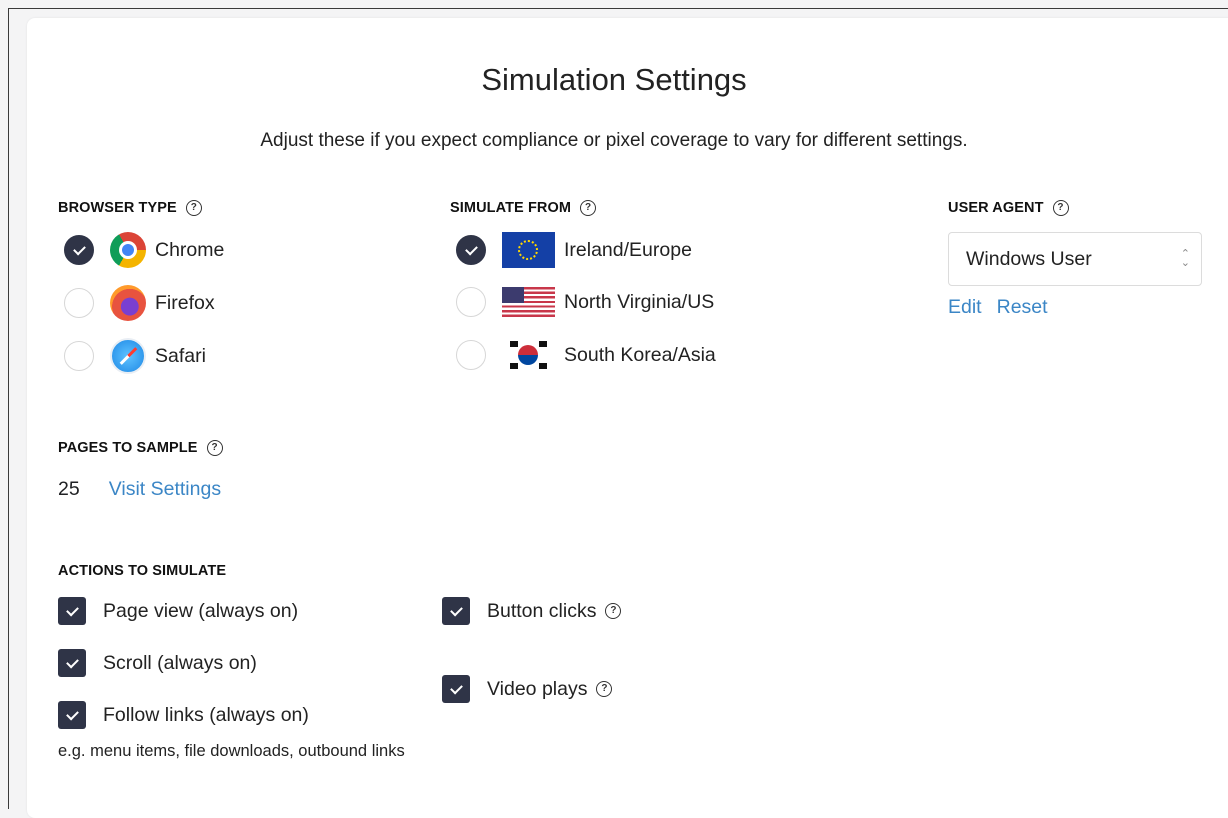 The height and width of the screenshot is (818, 1228). What do you see at coordinates (180, 355) in the screenshot?
I see `browser-option-label: Safari` at bounding box center [180, 355].